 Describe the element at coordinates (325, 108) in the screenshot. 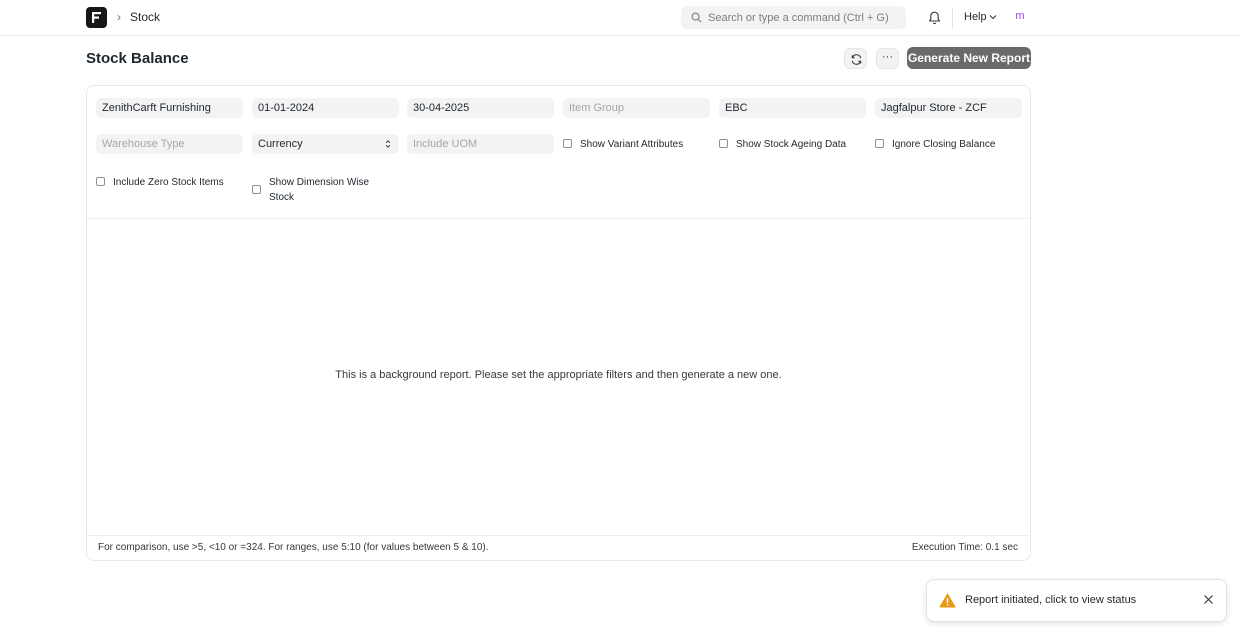

I see `from-date-field: 01-01-2024` at that location.